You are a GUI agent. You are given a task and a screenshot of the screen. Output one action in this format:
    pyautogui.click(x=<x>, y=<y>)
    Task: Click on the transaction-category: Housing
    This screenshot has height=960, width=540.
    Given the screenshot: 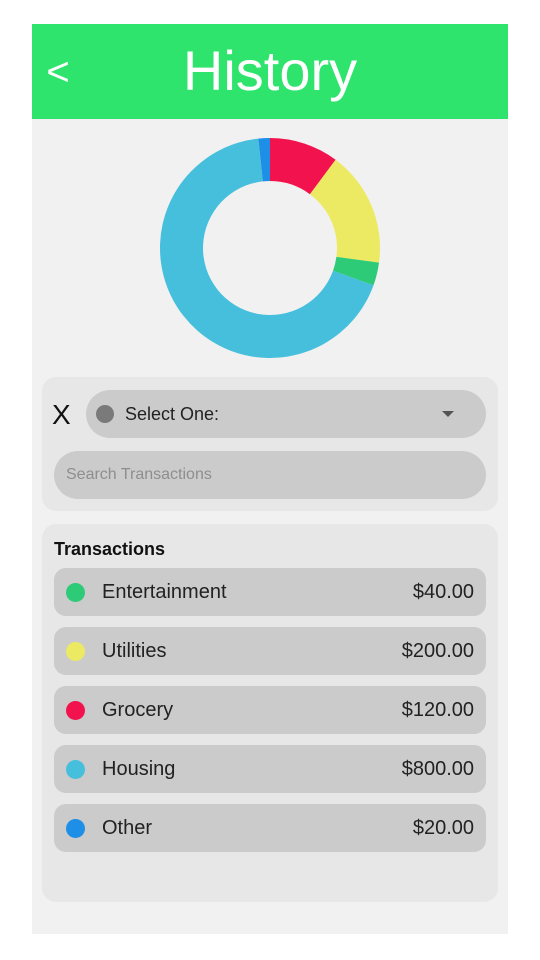 What is the action you would take?
    pyautogui.click(x=139, y=769)
    